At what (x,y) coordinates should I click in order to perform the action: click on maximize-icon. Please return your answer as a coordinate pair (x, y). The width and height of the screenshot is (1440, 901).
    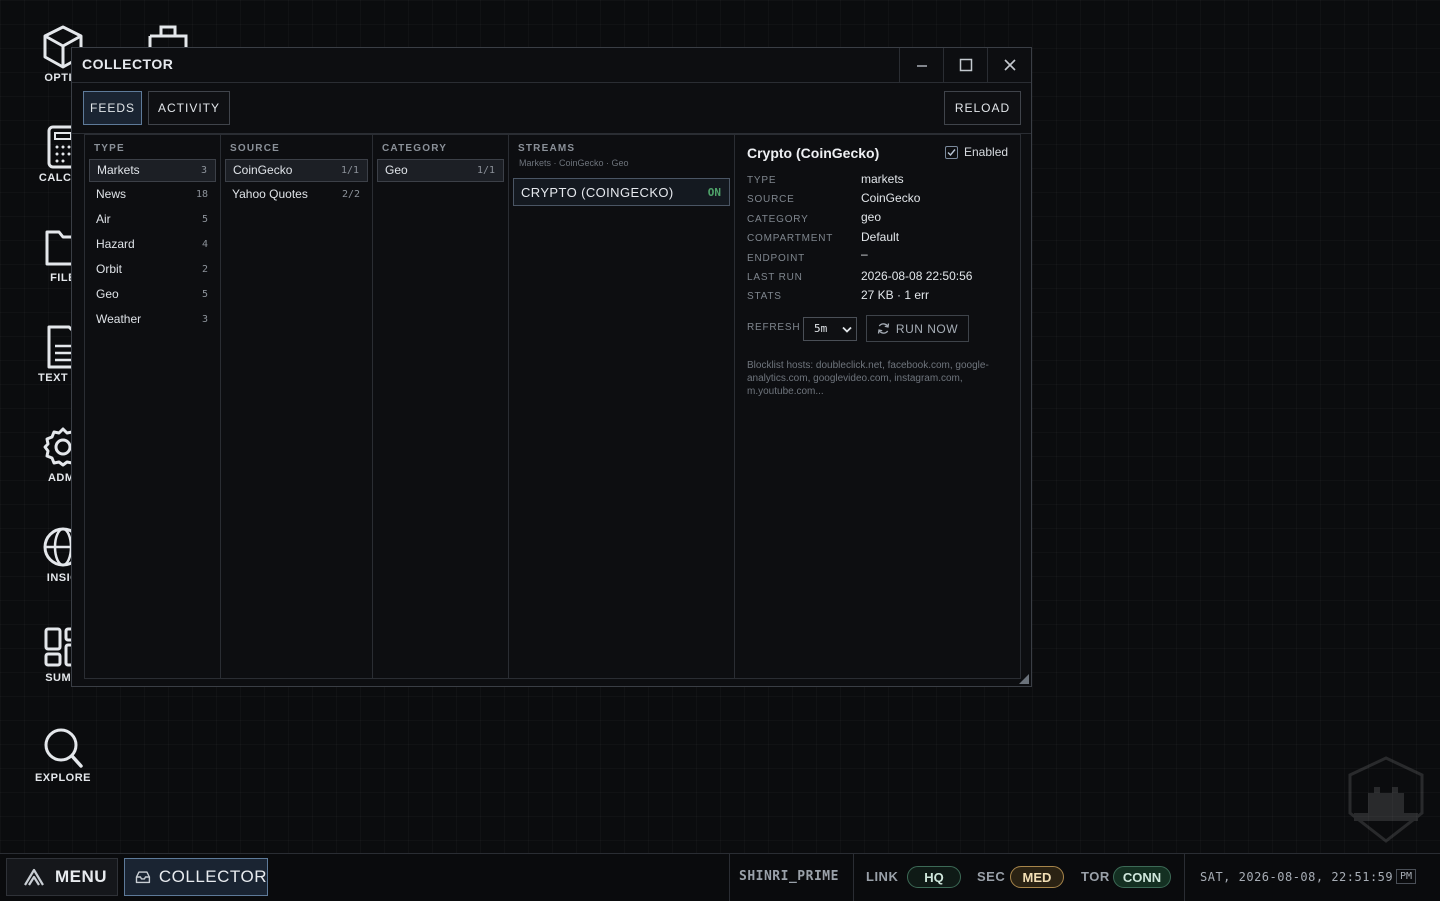
    Looking at the image, I should click on (966, 65).